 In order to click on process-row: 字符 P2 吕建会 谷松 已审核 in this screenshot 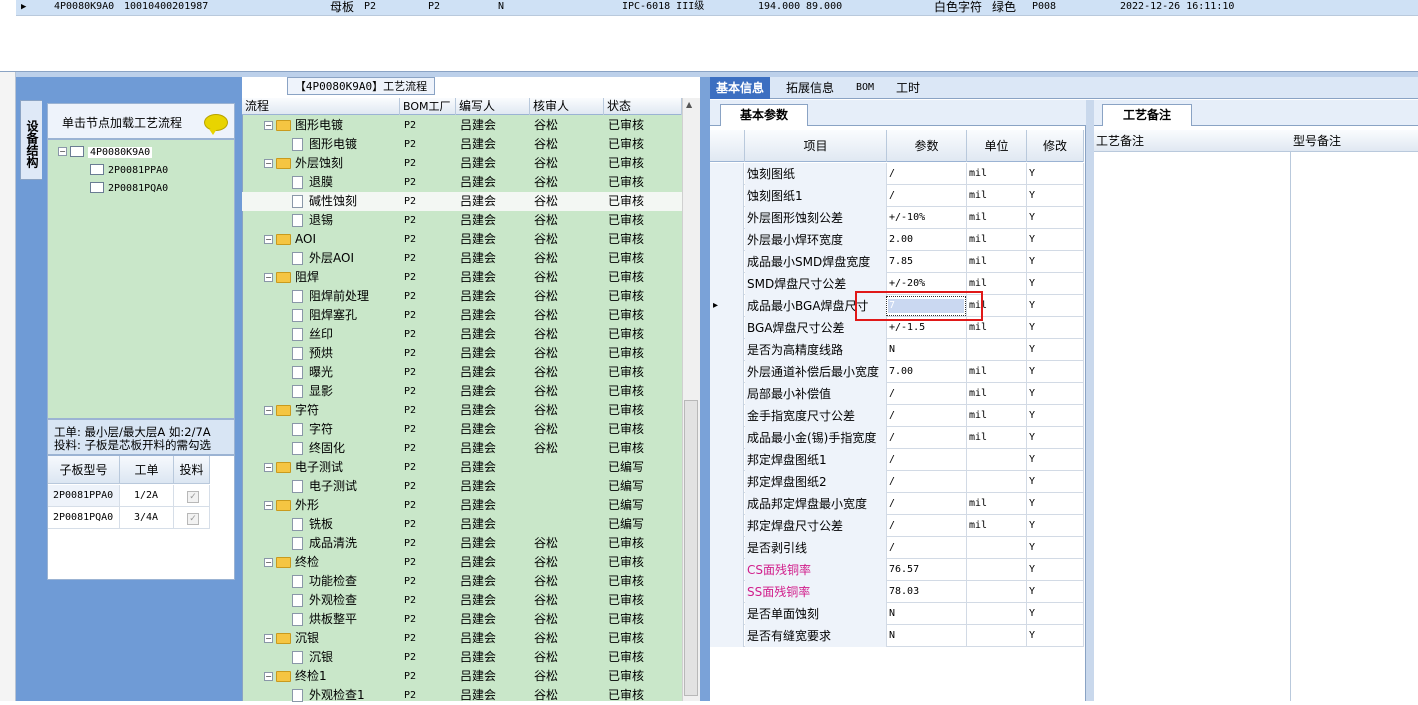, I will do `click(462, 429)`.